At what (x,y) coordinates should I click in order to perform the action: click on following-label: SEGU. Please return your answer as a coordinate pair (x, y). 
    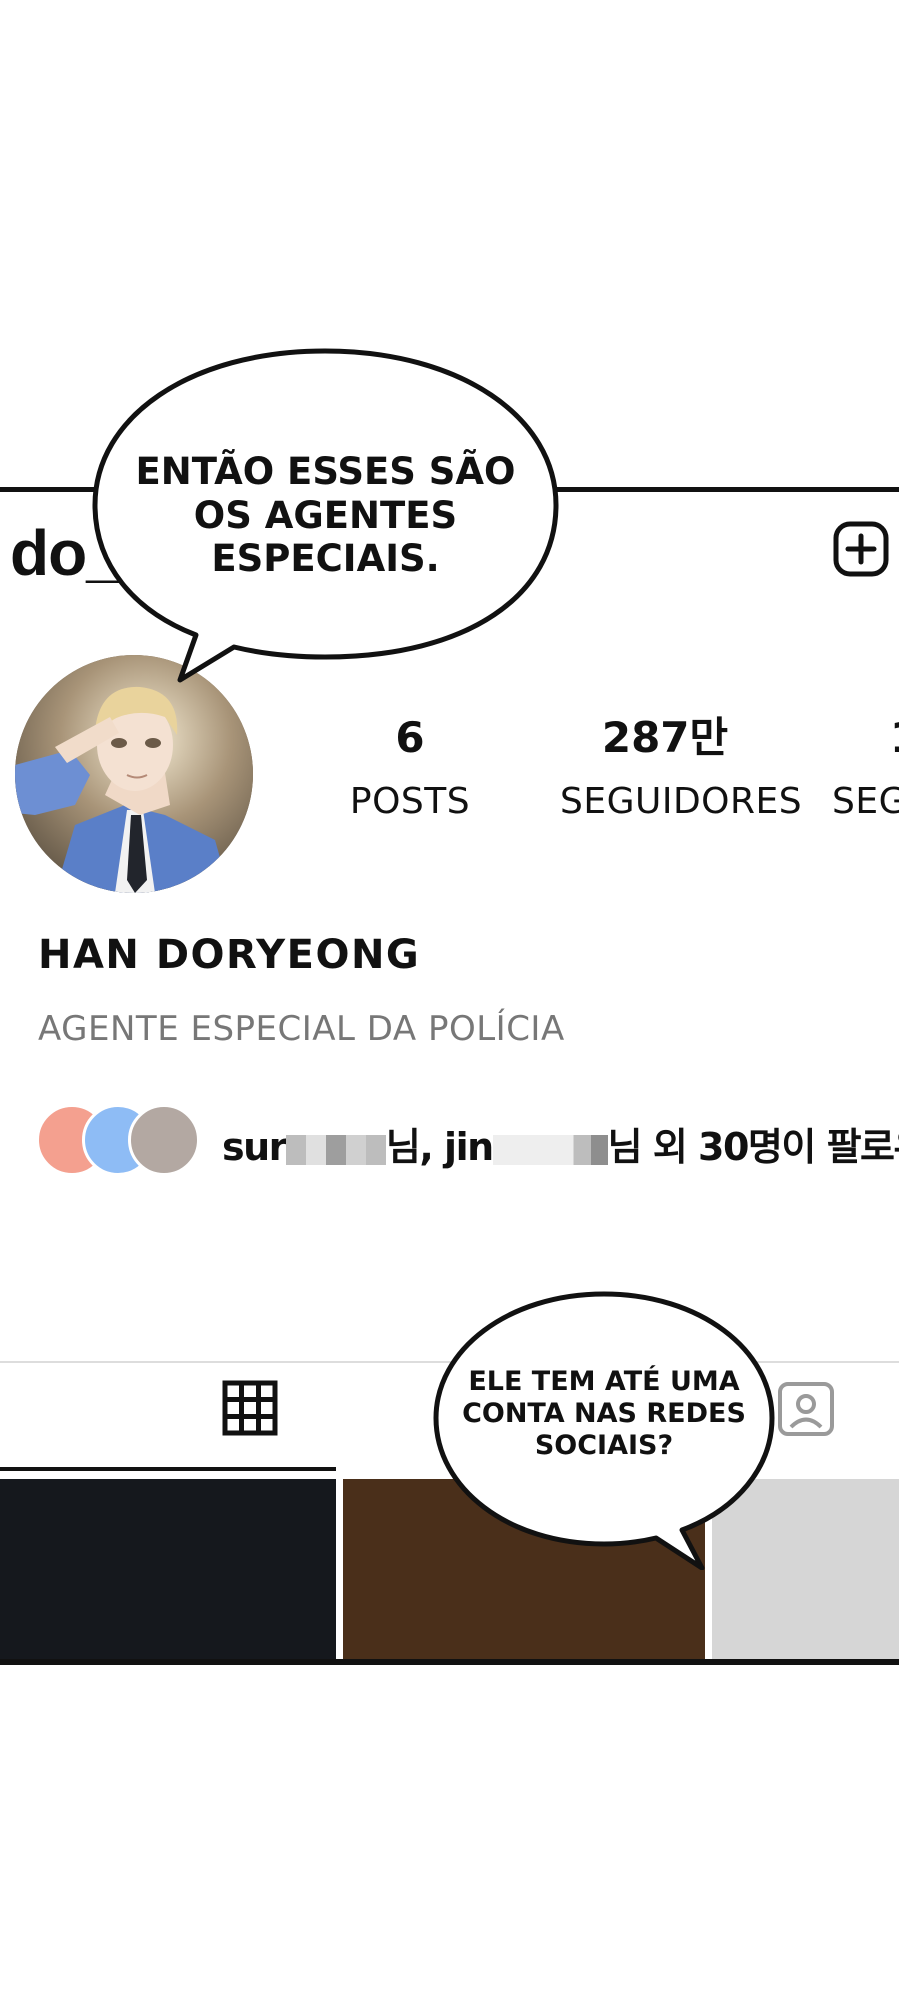
    Looking at the image, I should click on (865, 801).